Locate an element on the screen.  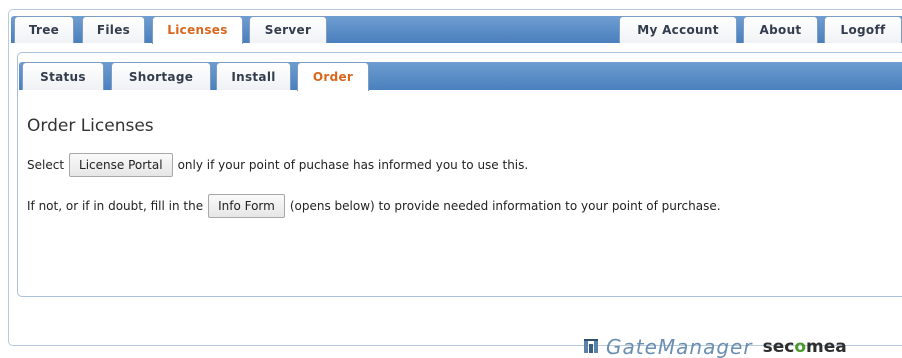
tab-server: Server is located at coordinates (288, 29).